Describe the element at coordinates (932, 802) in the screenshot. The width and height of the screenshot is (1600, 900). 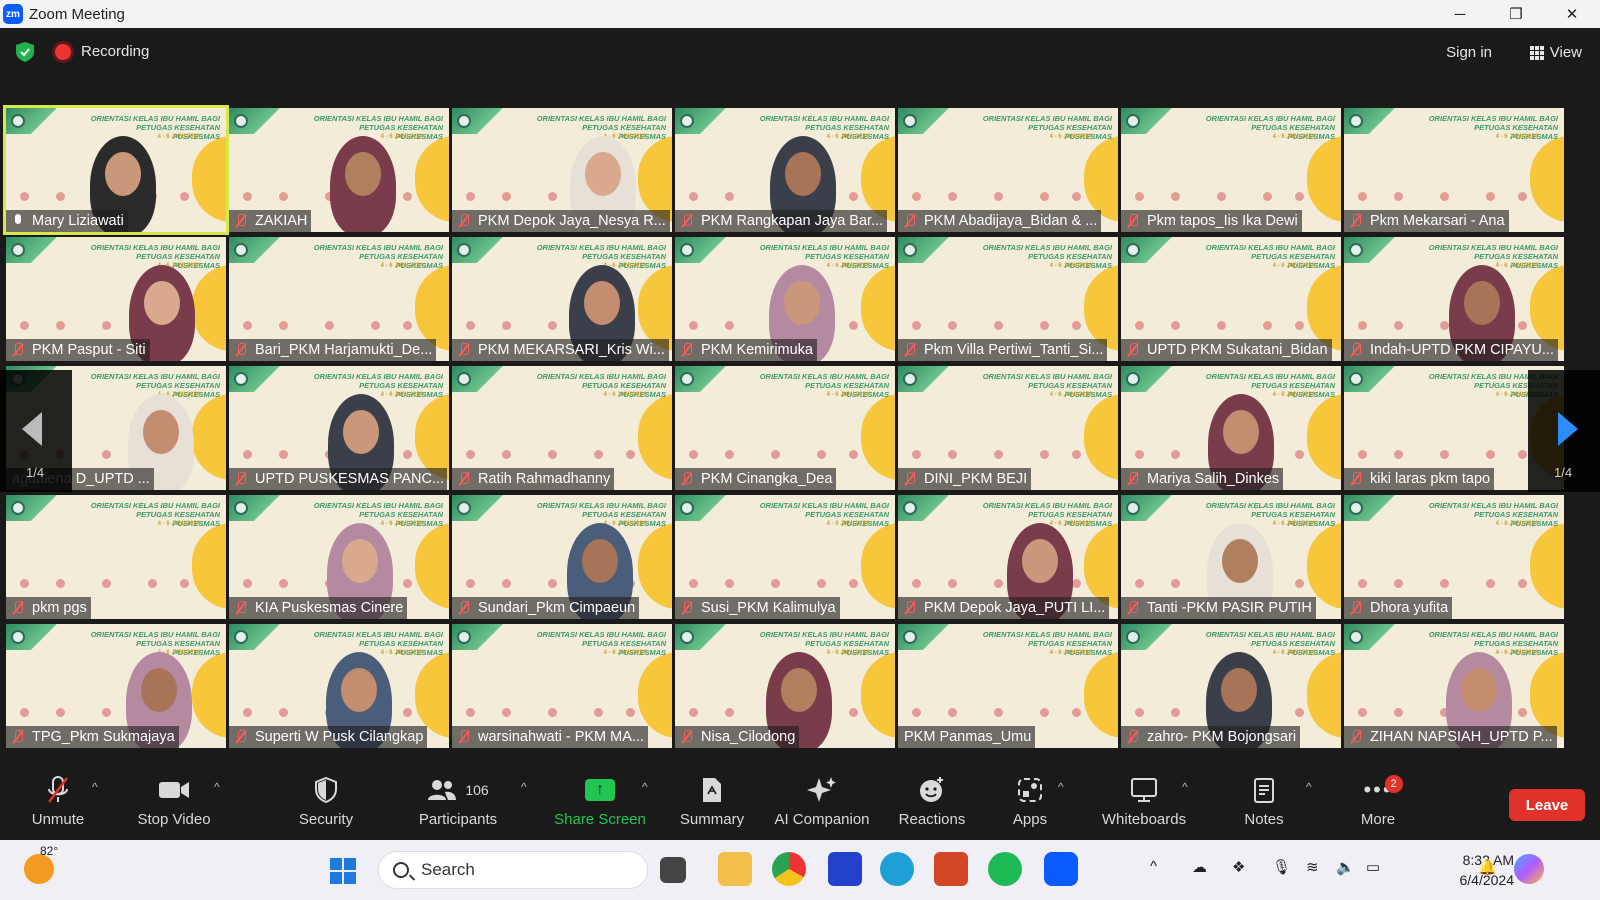
I see `reactions-button: Reactions` at that location.